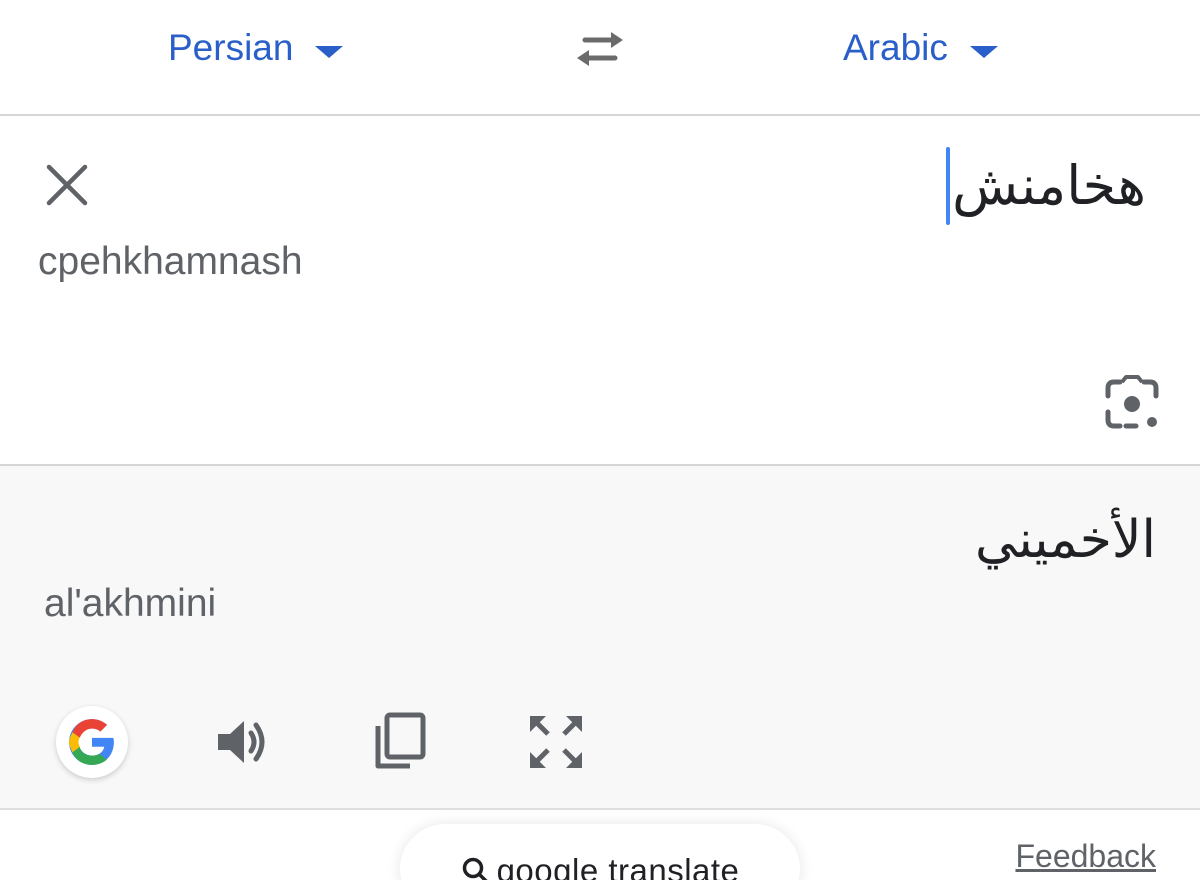 Image resolution: width=1200 pixels, height=880 pixels. I want to click on target-language-selector: Arabic, so click(920, 48).